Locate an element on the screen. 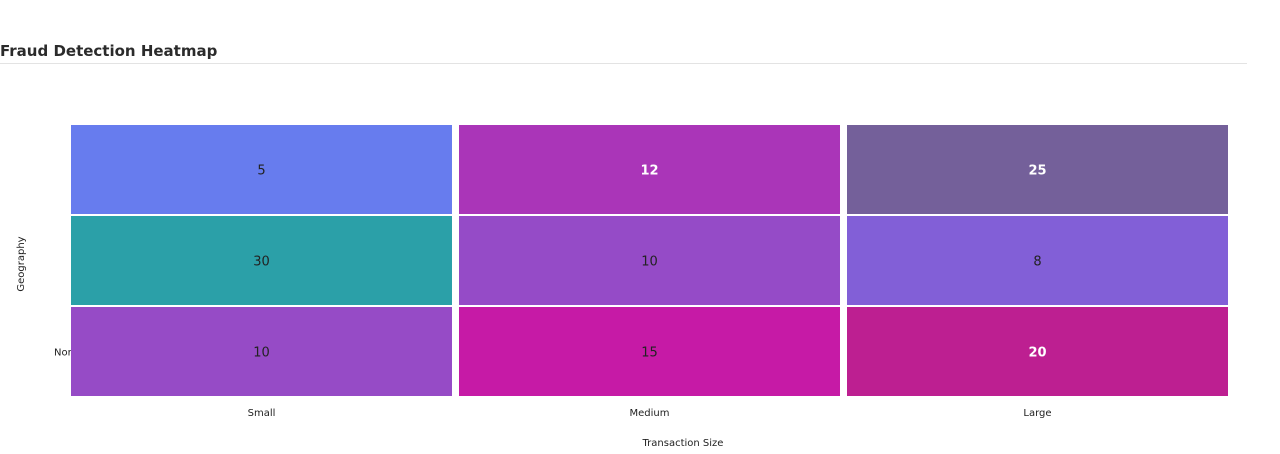  y-axis-label: Geography is located at coordinates (21, 263).